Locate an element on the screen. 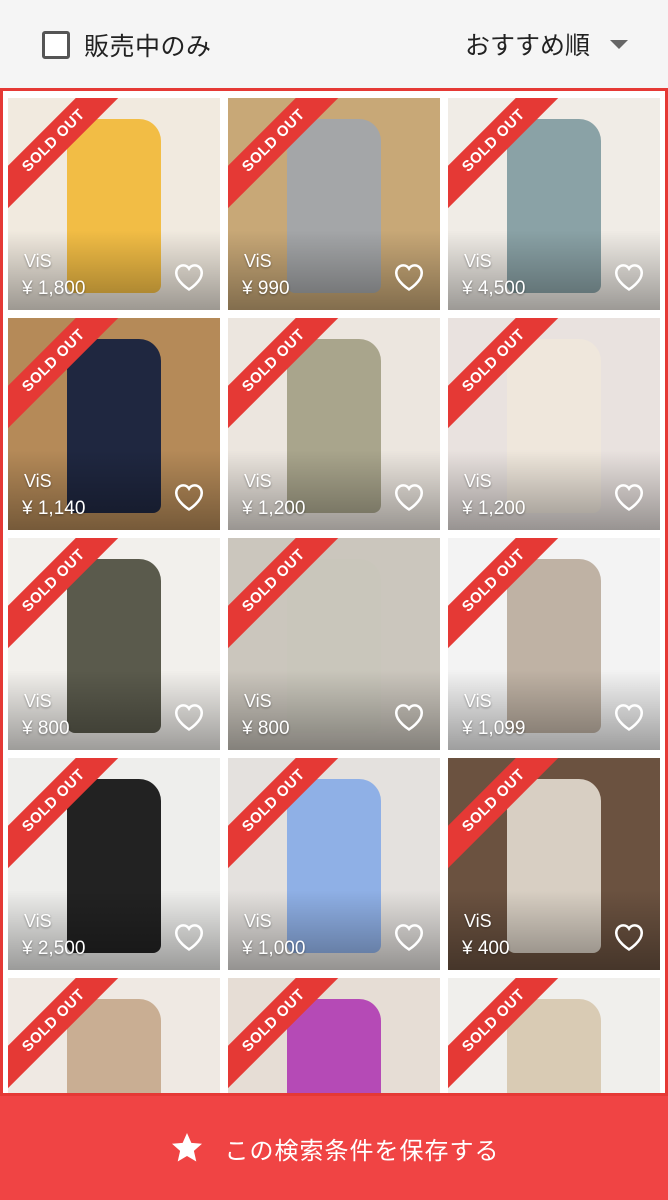 This screenshot has width=668, height=1200. product-price: ¥ 1,800 is located at coordinates (54, 288).